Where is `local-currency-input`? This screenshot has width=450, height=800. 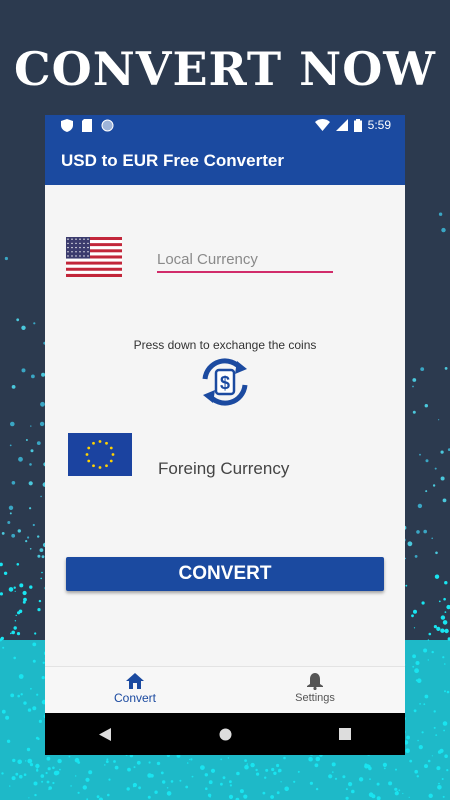
local-currency-input is located at coordinates (245, 260).